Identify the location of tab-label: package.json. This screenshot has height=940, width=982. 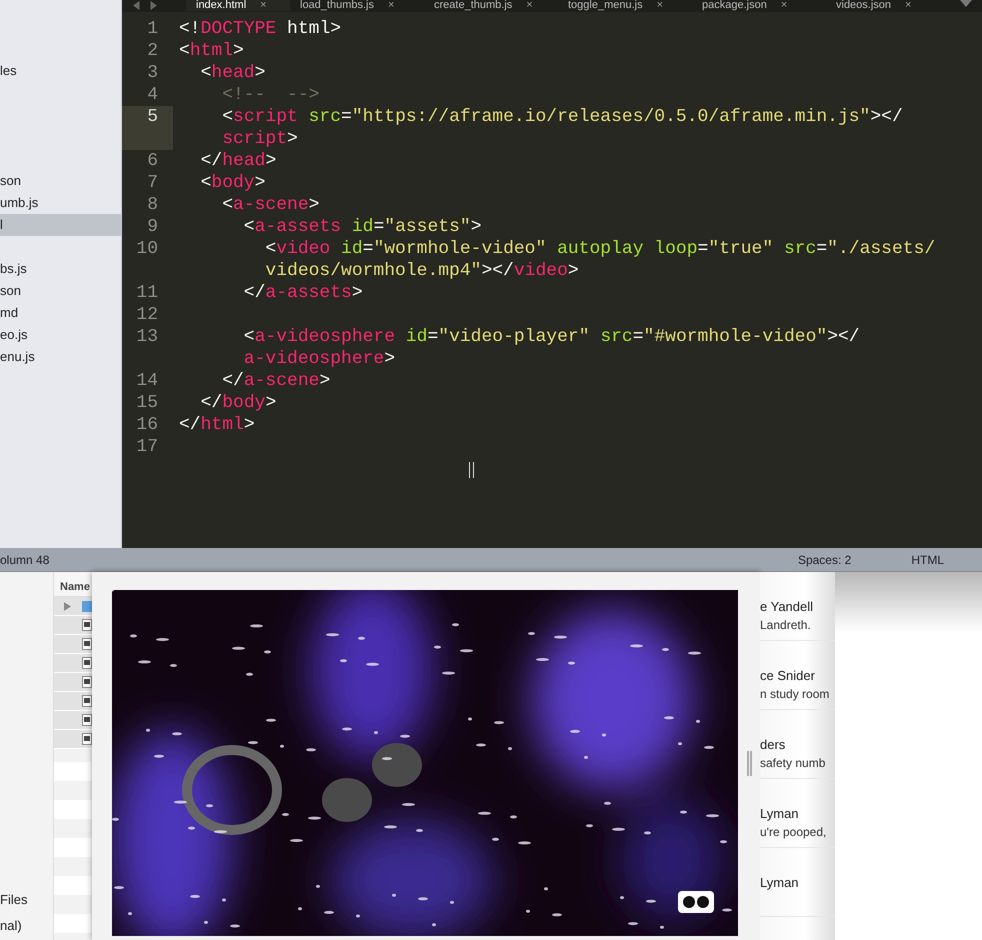
(734, 5).